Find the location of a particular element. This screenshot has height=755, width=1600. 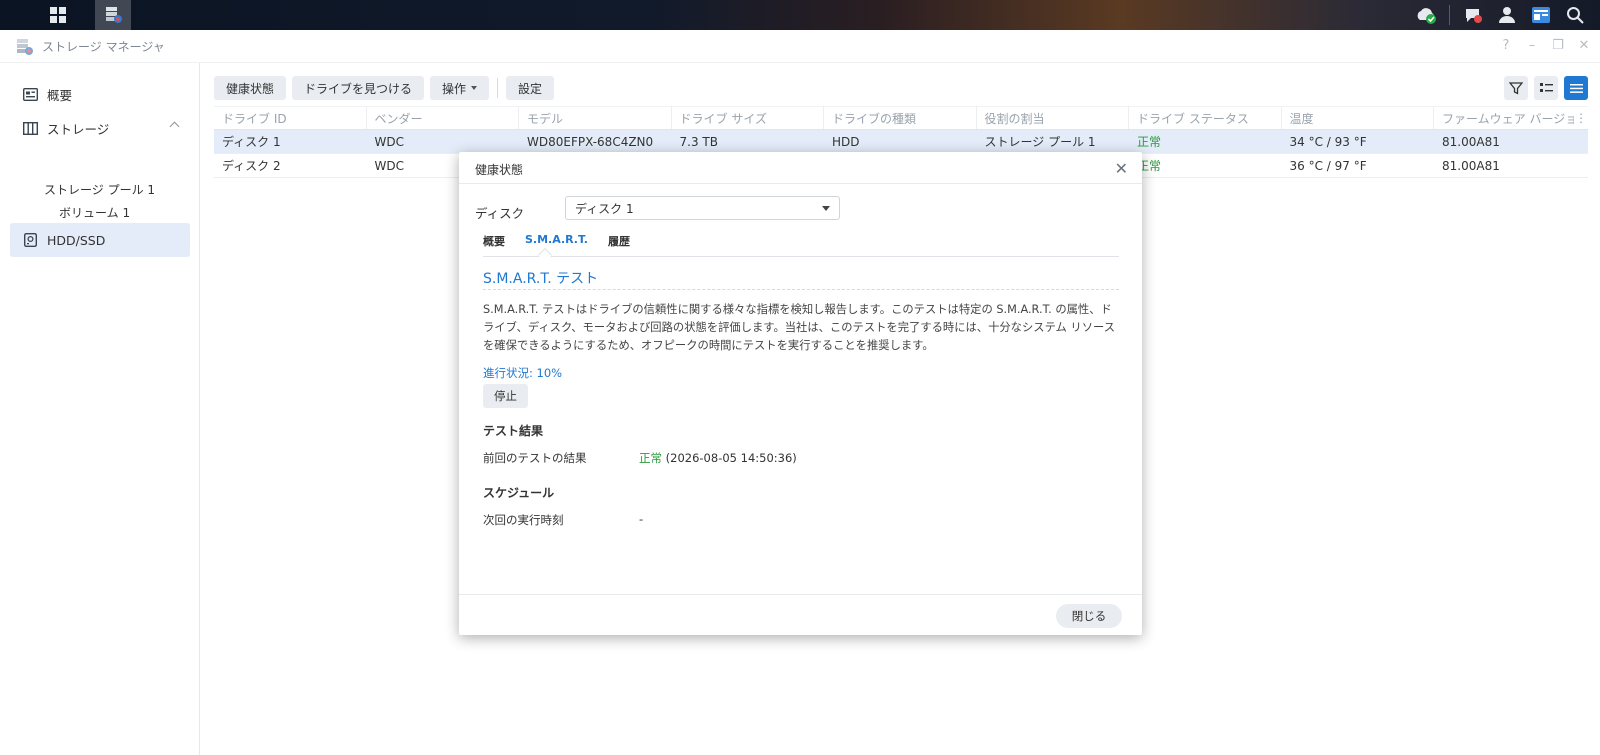

hdd-icon is located at coordinates (30, 240).